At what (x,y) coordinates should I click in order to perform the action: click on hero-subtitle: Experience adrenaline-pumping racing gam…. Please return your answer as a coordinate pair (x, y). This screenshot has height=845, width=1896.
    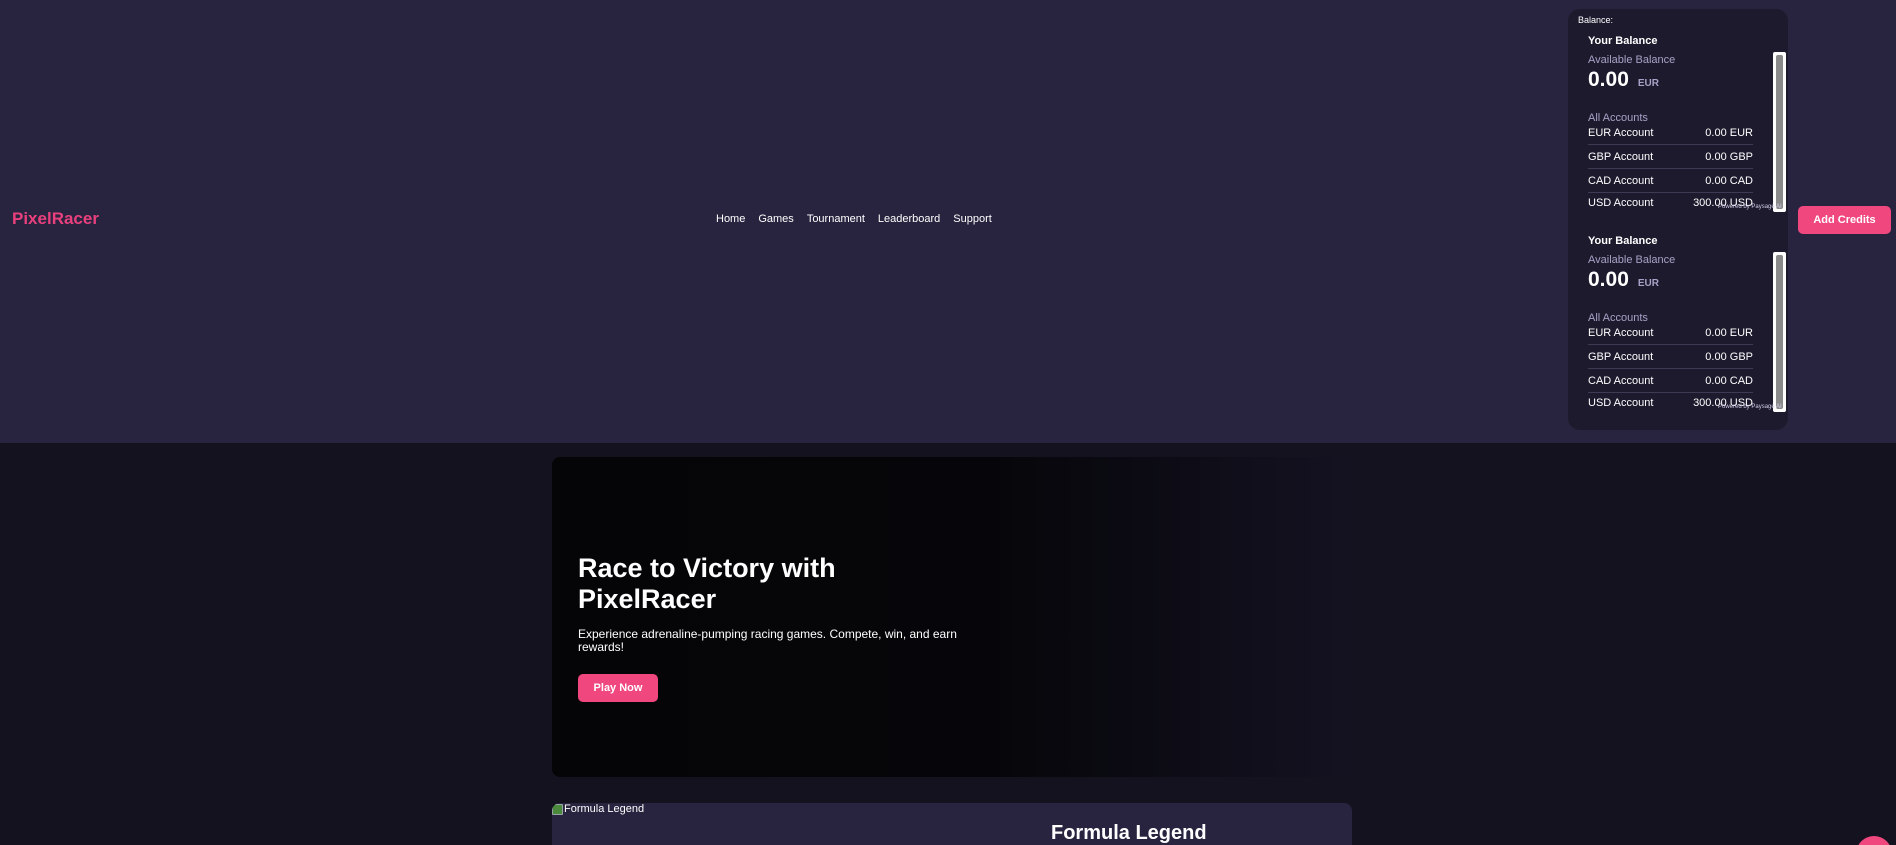
    Looking at the image, I should click on (767, 640).